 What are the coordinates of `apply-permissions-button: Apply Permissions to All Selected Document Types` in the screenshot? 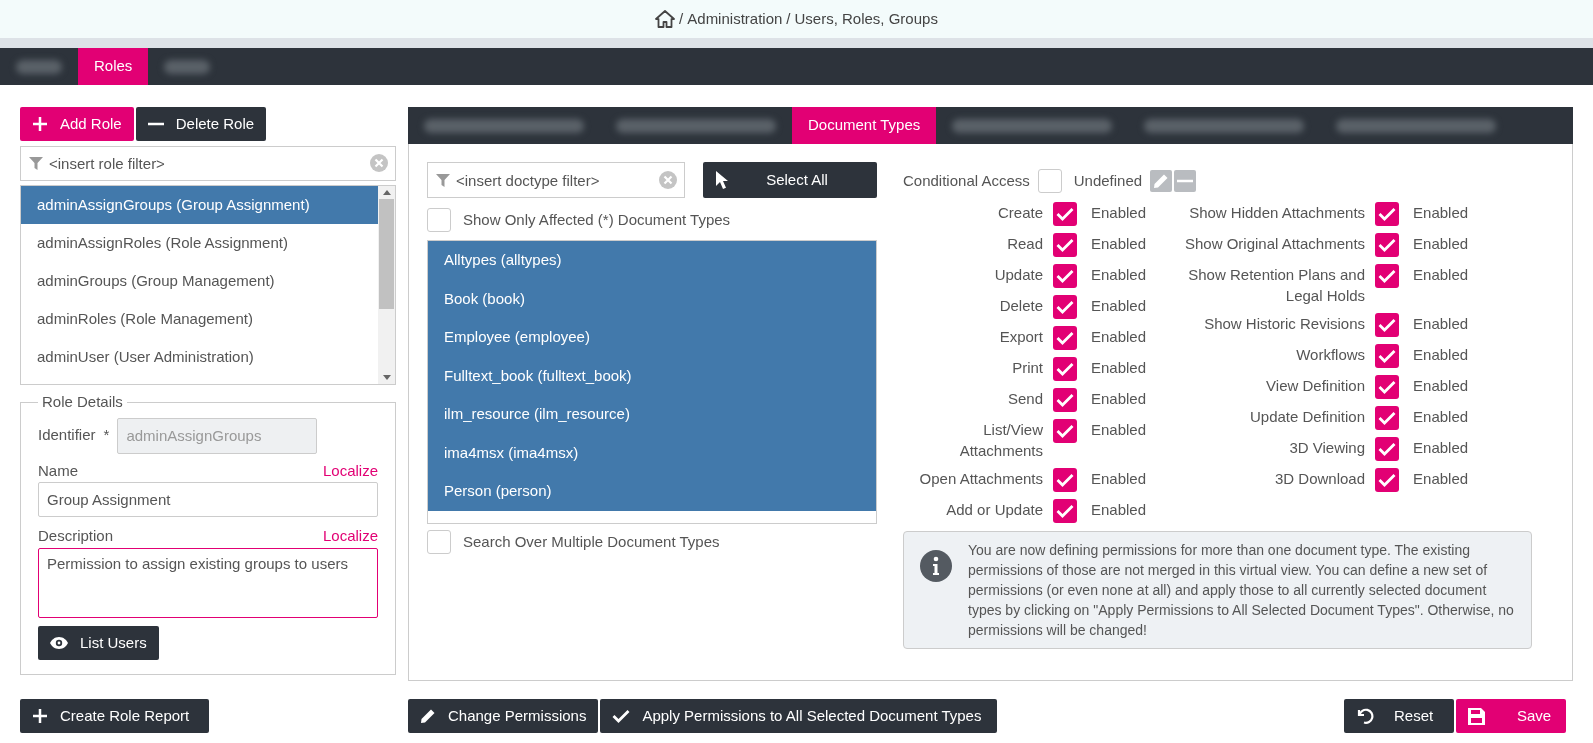 It's located at (799, 716).